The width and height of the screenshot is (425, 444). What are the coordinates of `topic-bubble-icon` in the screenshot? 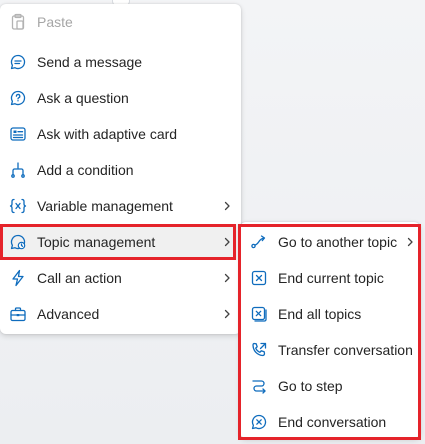 It's located at (18, 242).